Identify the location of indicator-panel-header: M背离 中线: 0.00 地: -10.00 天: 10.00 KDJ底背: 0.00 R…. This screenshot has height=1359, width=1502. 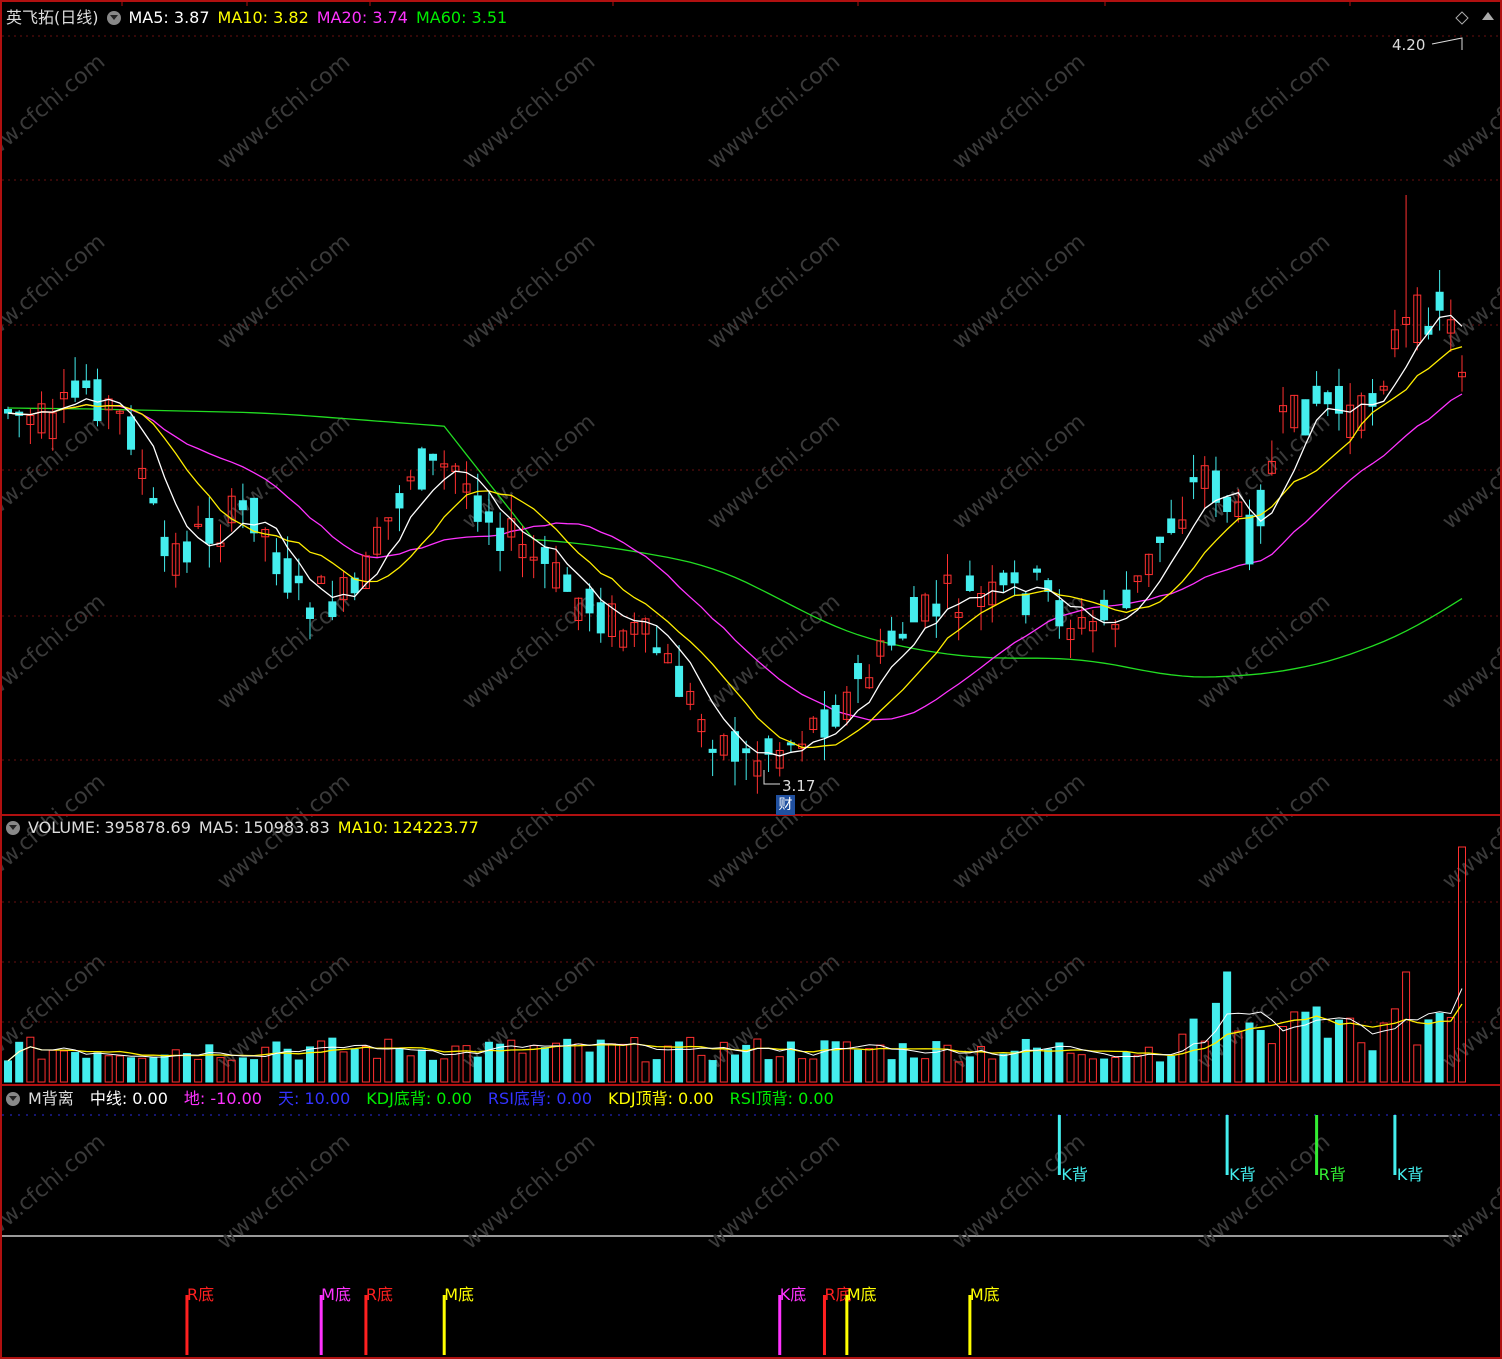
(428, 1099).